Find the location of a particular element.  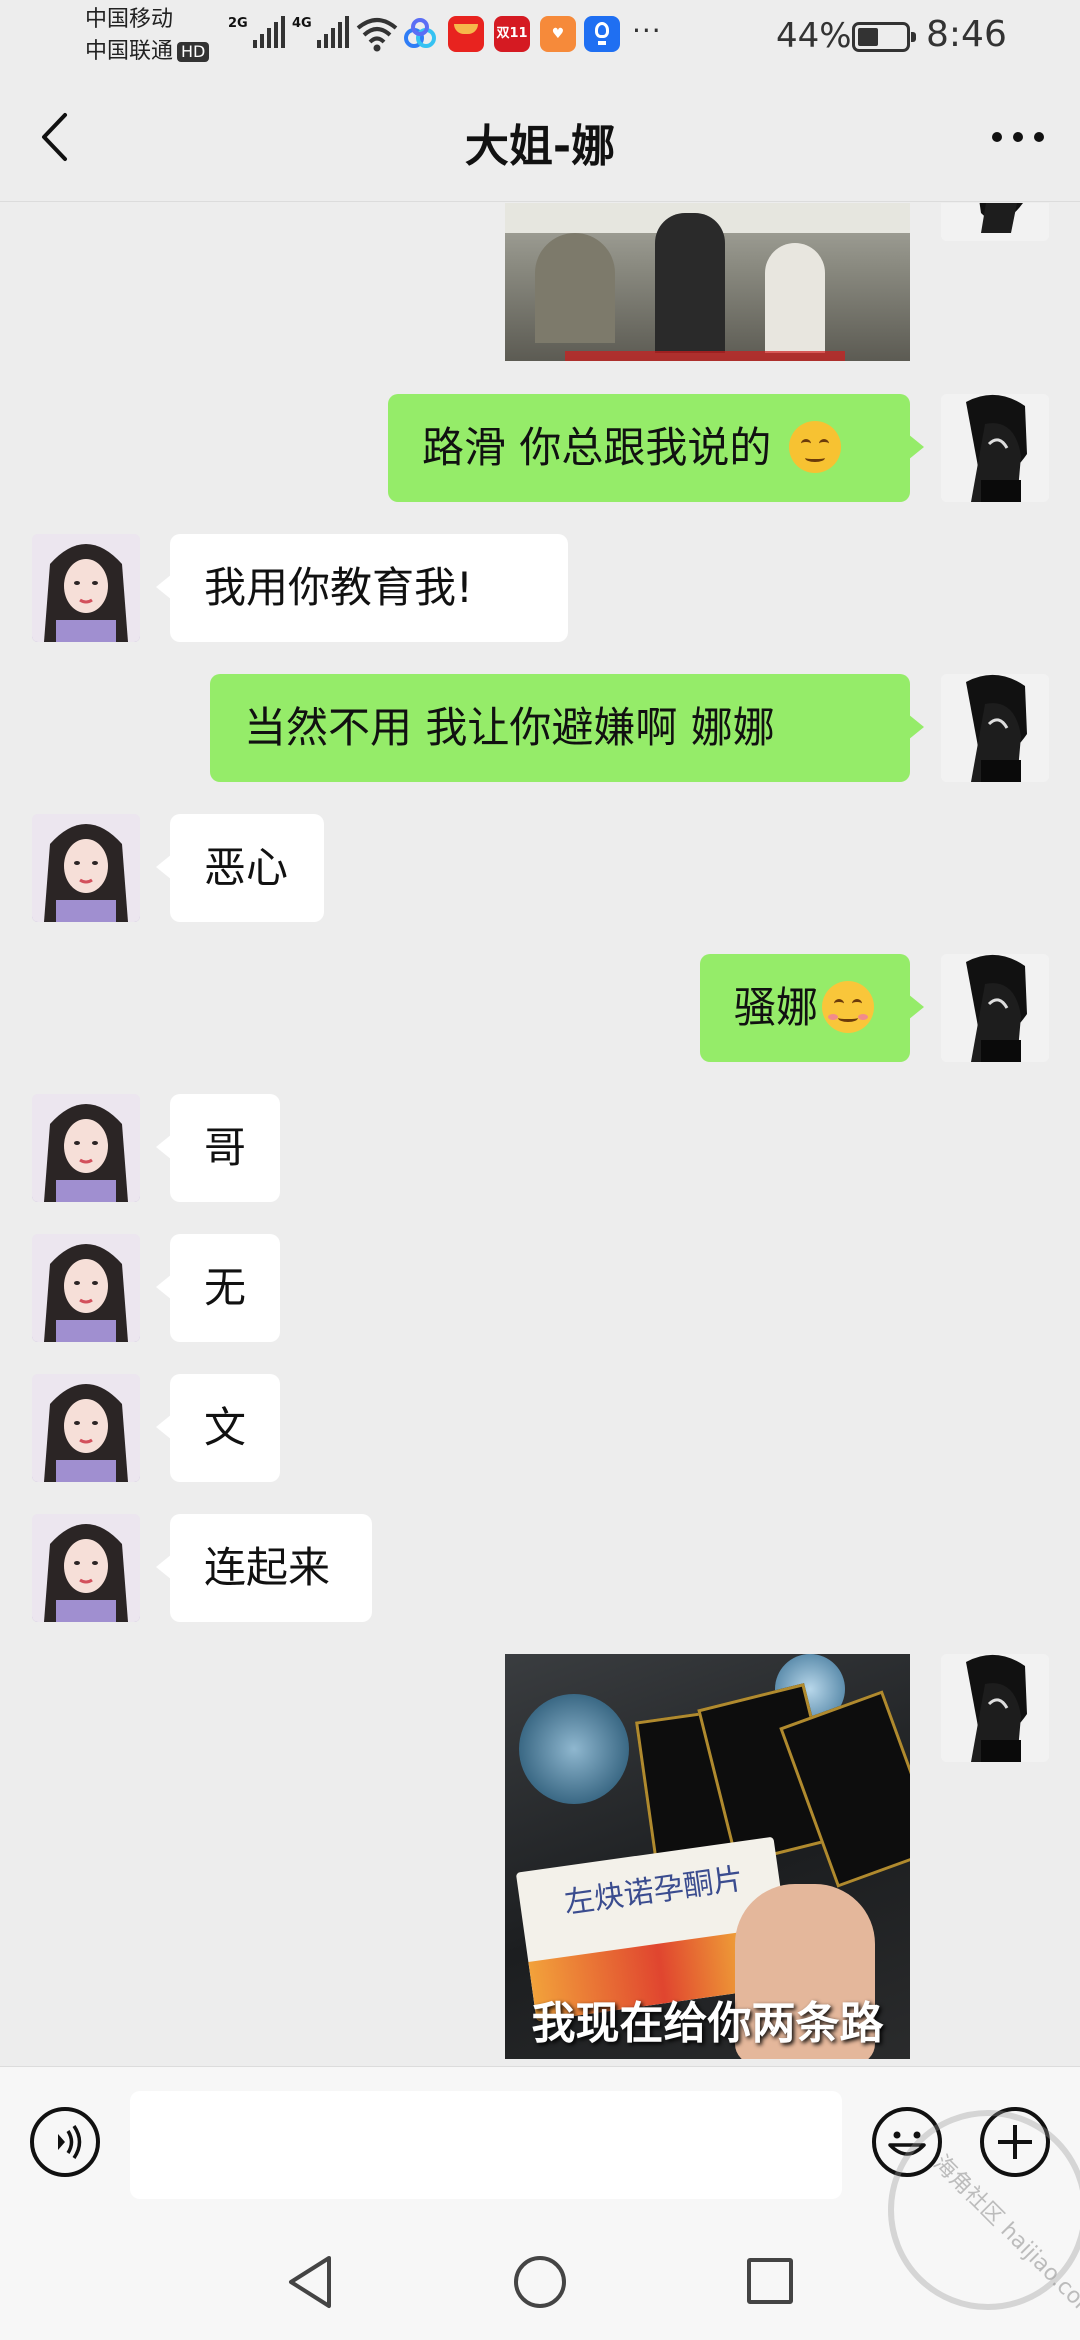

emoji-button is located at coordinates (907, 2142).